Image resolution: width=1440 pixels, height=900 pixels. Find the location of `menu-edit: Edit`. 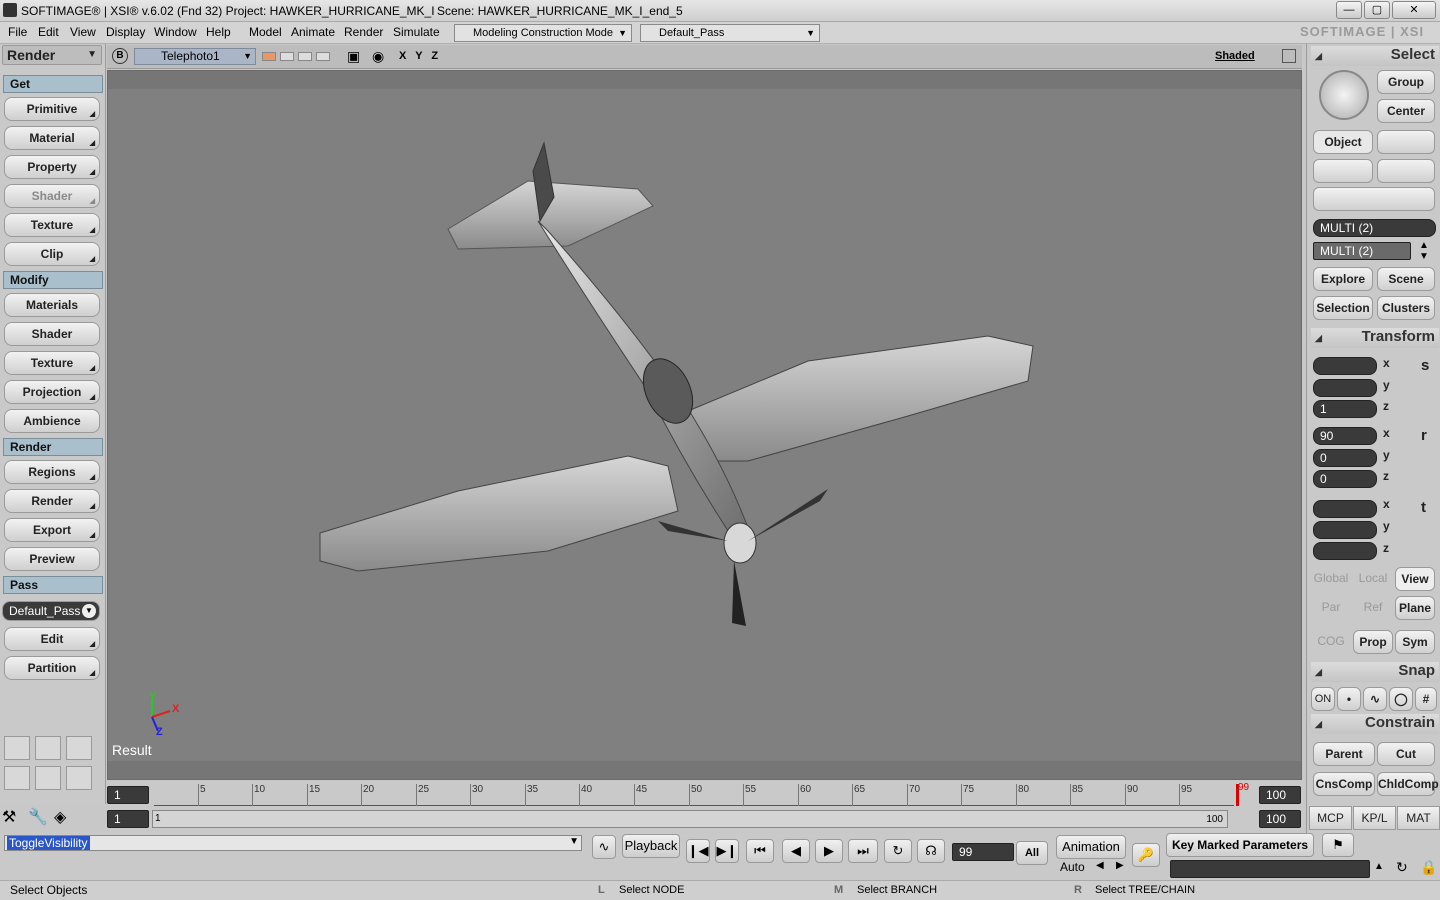

menu-edit: Edit is located at coordinates (48, 32).